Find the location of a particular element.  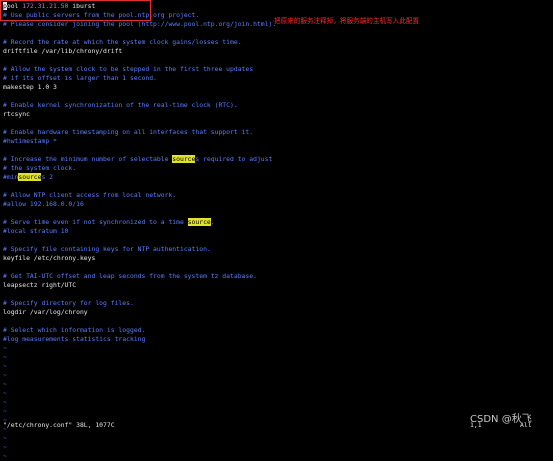

comment-text: # Specify directory for log files. is located at coordinates (68, 303).